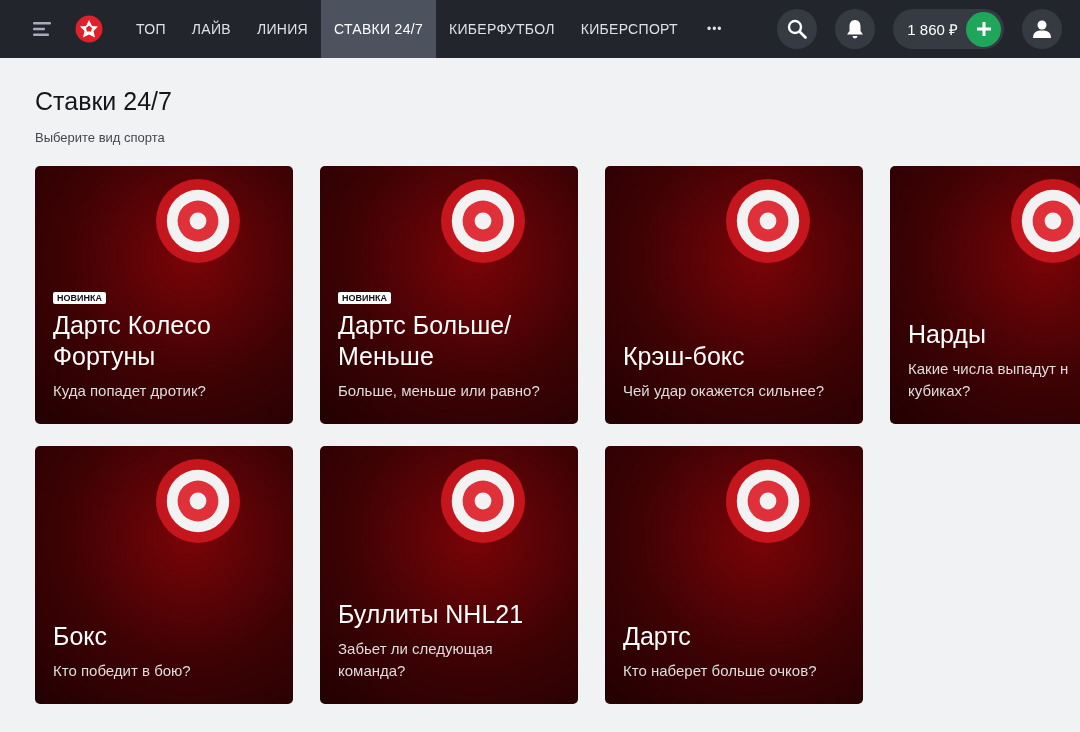  What do you see at coordinates (932, 29) in the screenshot?
I see `balance-amount: 1 860 ₽` at bounding box center [932, 29].